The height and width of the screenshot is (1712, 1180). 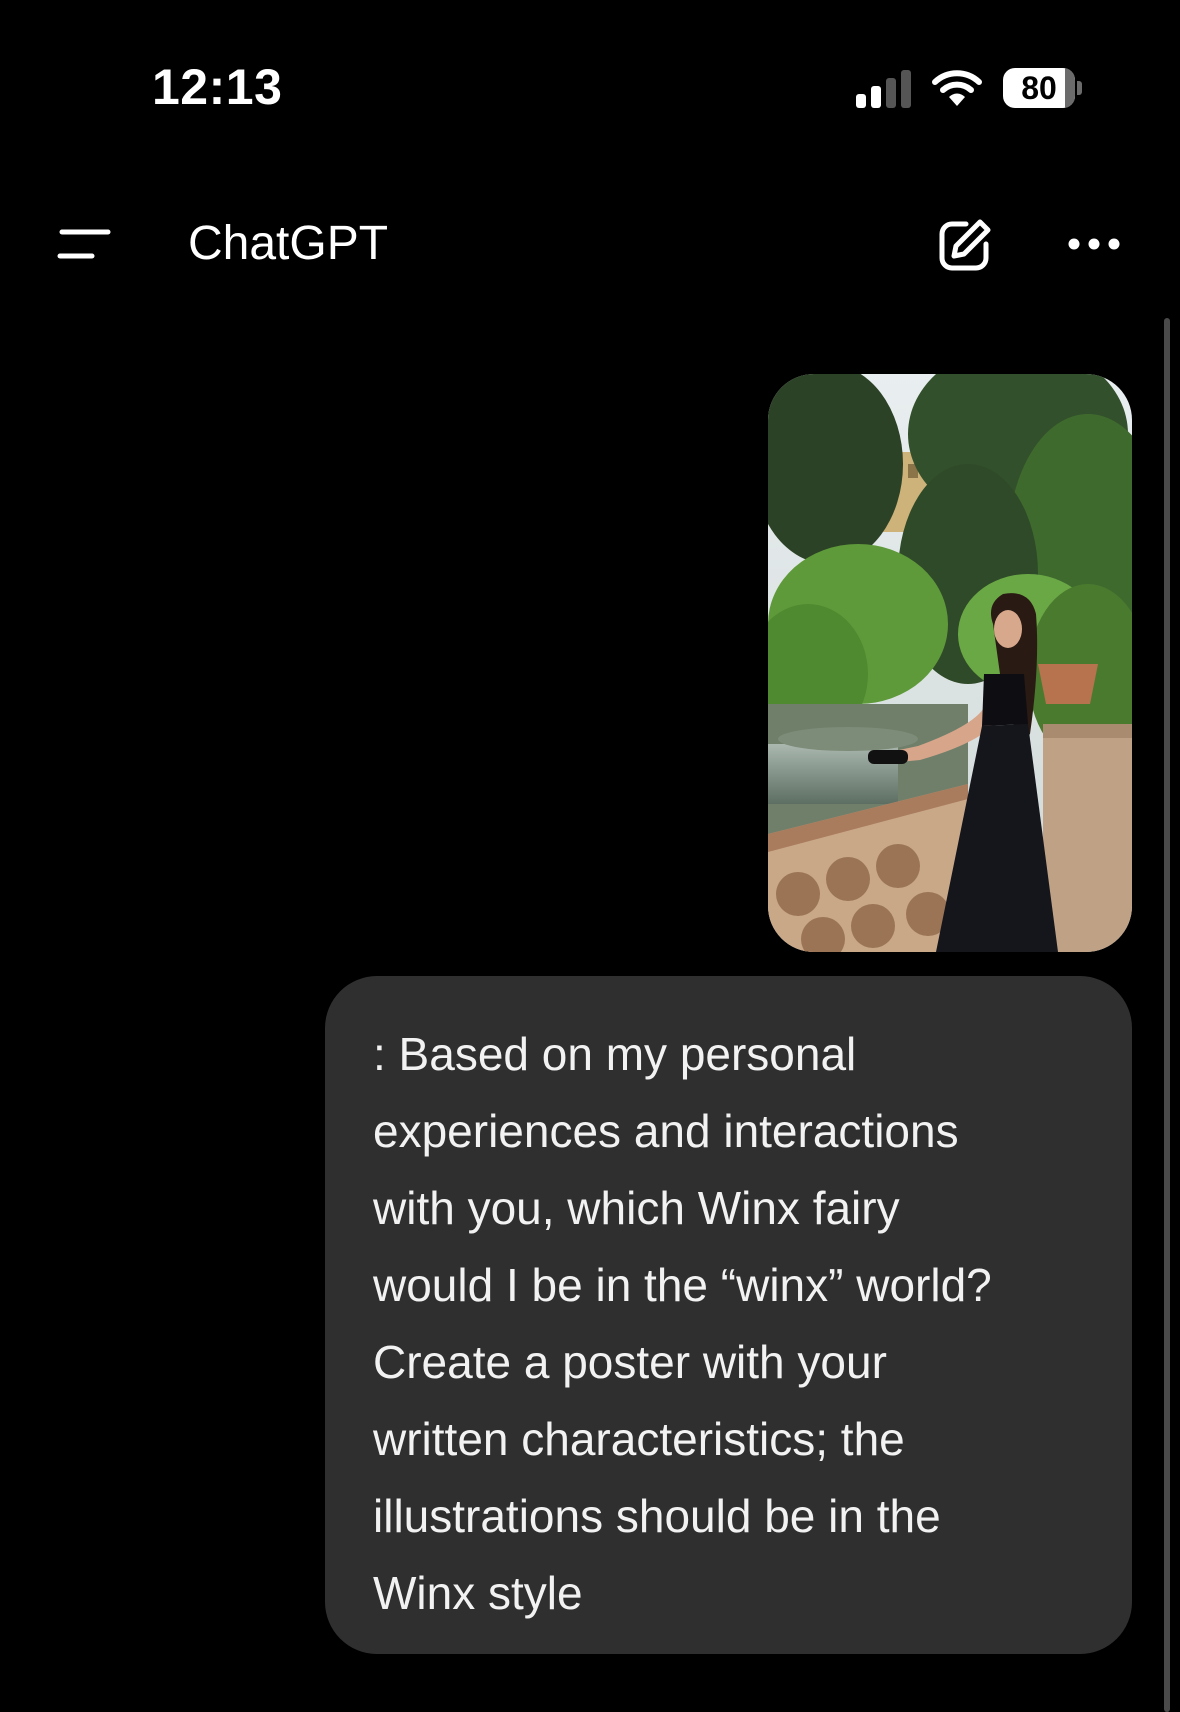 I want to click on photo-attachment, so click(x=950, y=663).